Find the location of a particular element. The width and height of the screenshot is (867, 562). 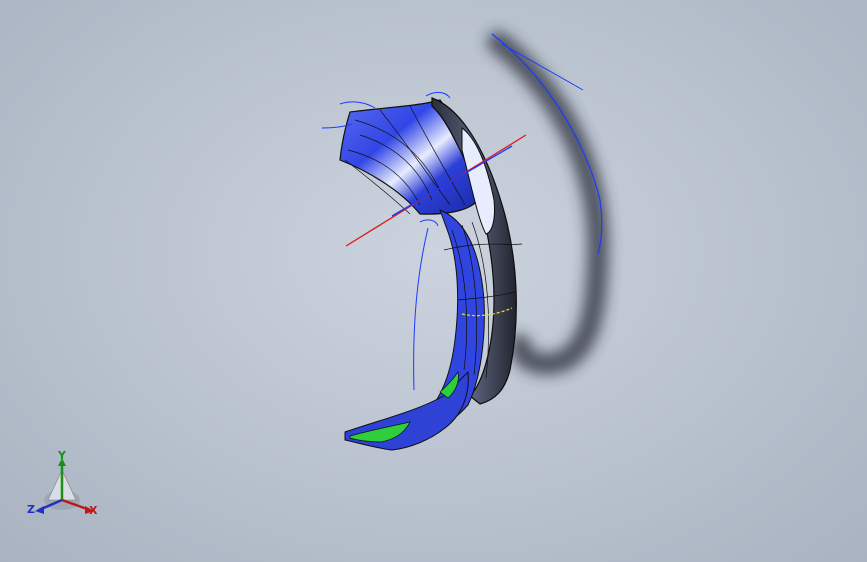

triad-label-z: Z is located at coordinates (31, 509).